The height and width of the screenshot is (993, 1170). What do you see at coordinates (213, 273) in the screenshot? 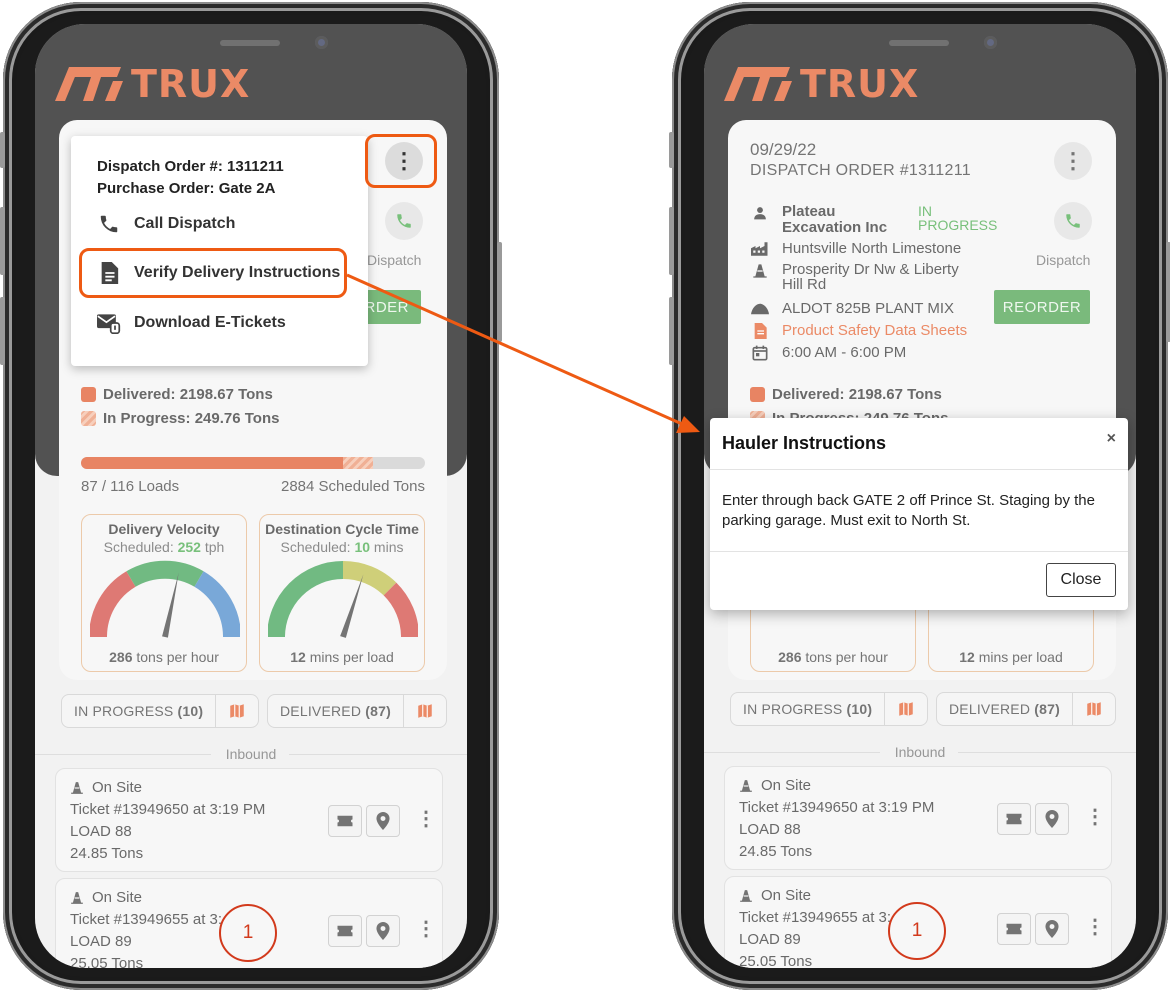
I see `highlight-verify-instructions` at bounding box center [213, 273].